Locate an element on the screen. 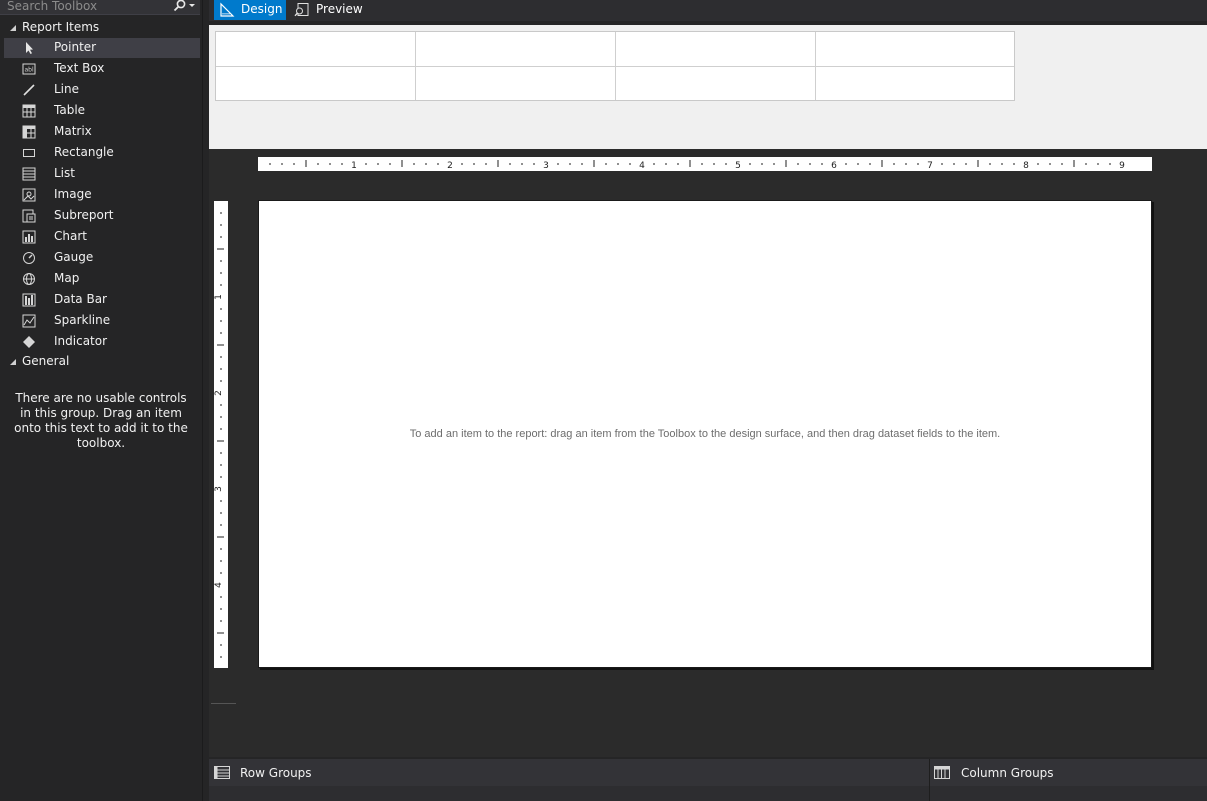 This screenshot has width=1207, height=801. tool-label: Pointer is located at coordinates (75, 47).